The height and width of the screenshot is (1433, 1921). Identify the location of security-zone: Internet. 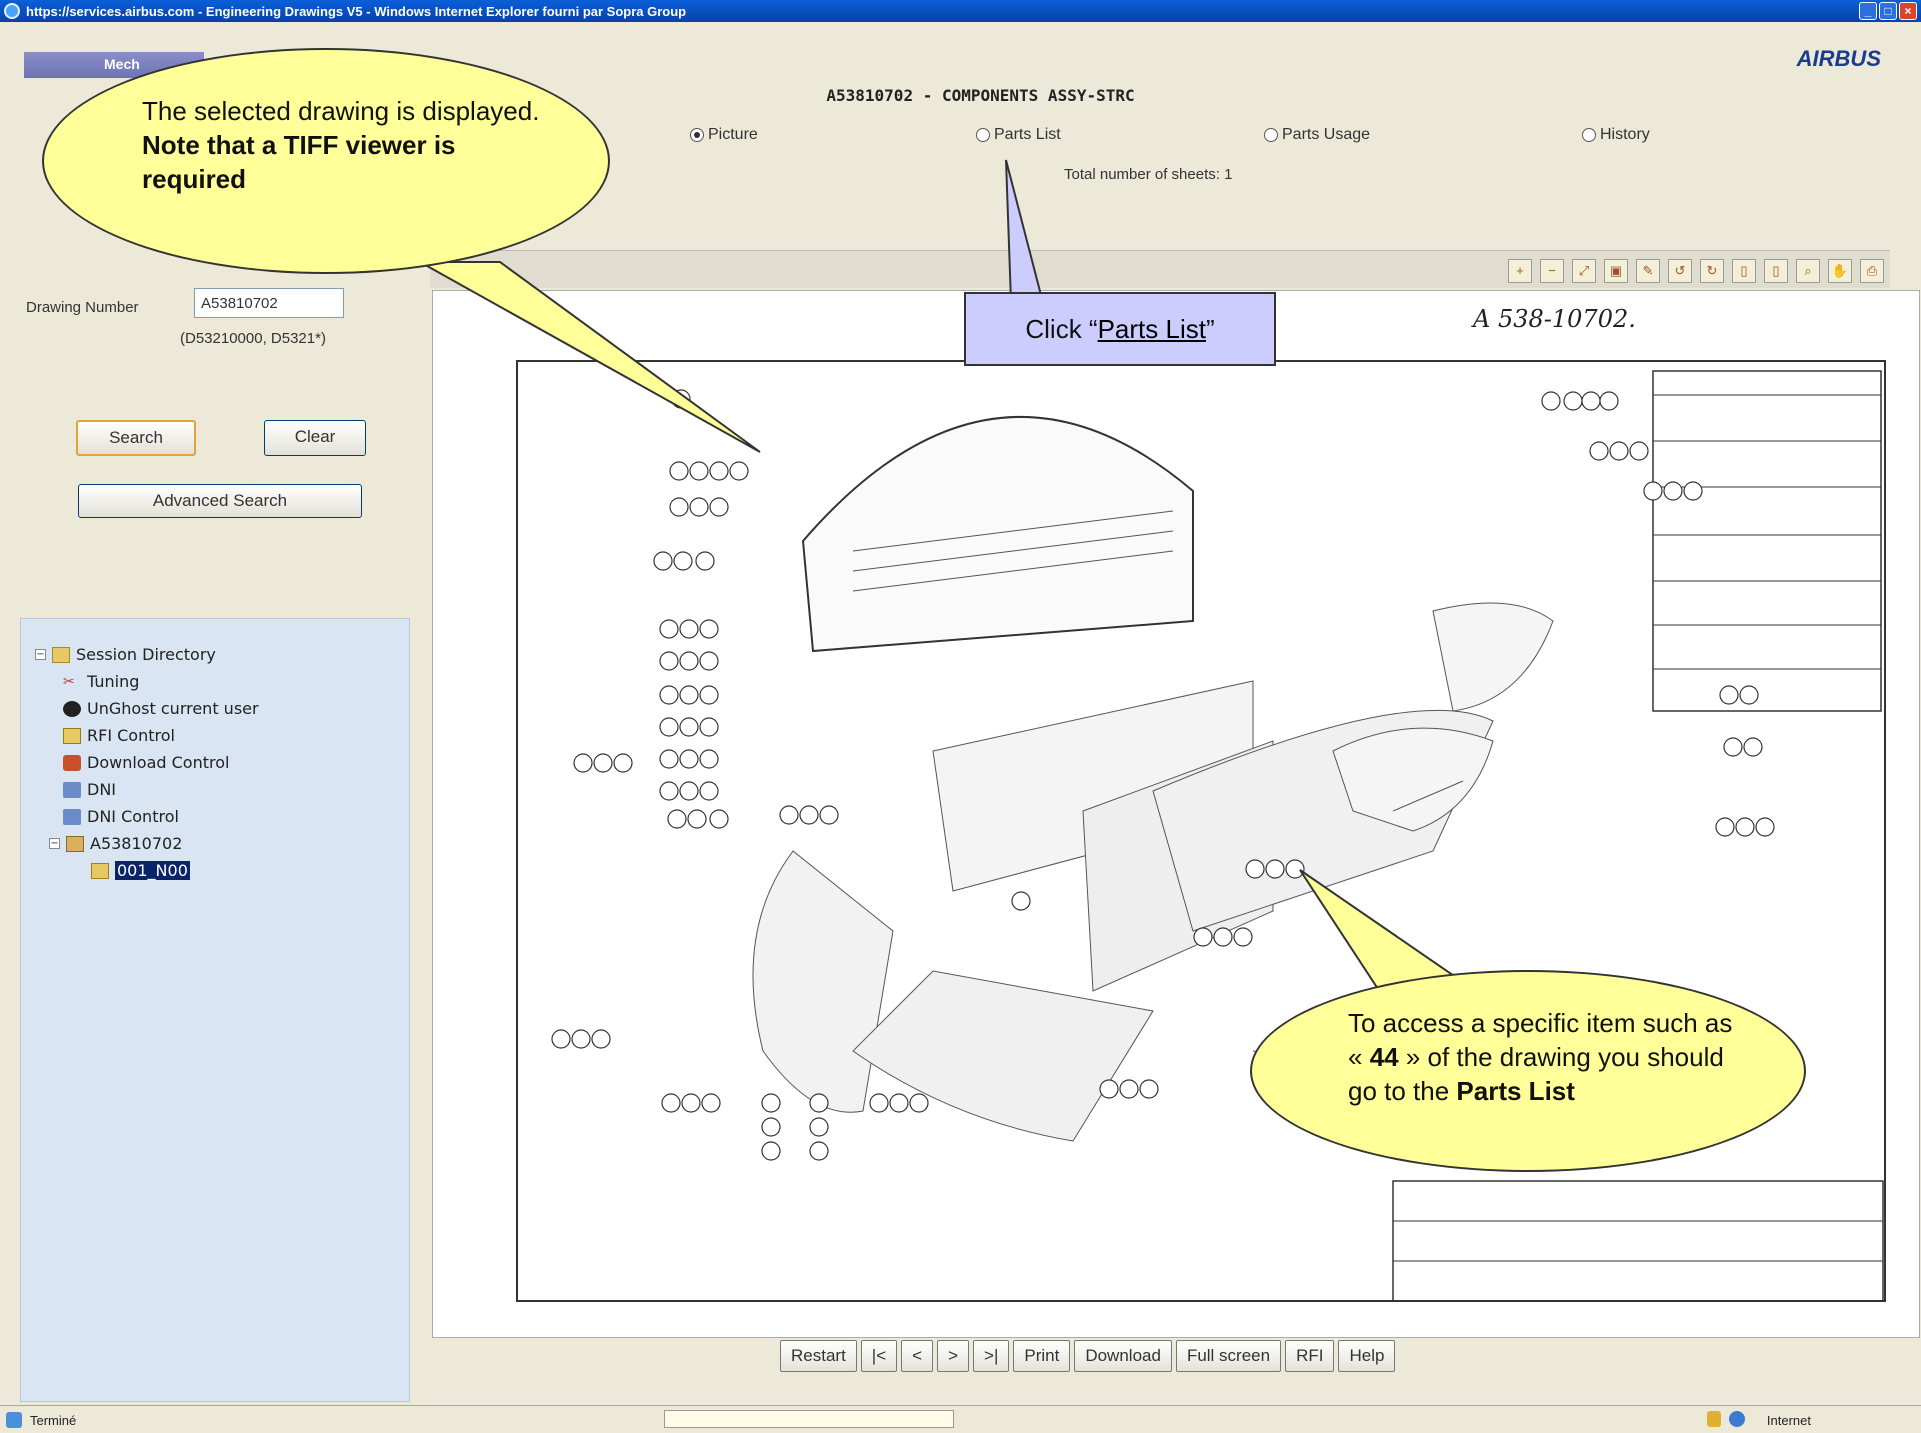
(1788, 1420).